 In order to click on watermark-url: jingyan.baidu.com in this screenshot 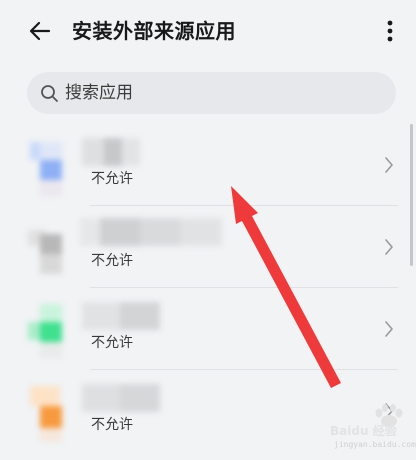, I will do `click(375, 444)`.